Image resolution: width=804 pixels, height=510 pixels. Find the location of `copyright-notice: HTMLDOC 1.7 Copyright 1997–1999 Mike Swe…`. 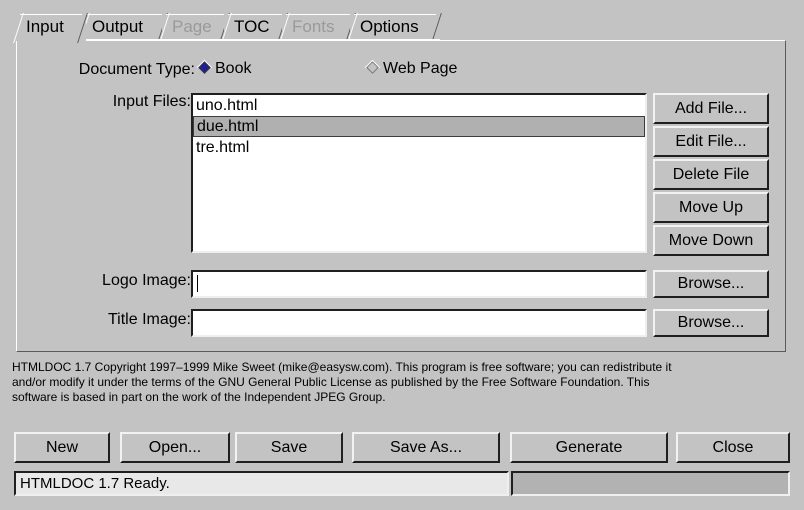

copyright-notice: HTMLDOC 1.7 Copyright 1997–1999 Mike Swe… is located at coordinates (403, 382).